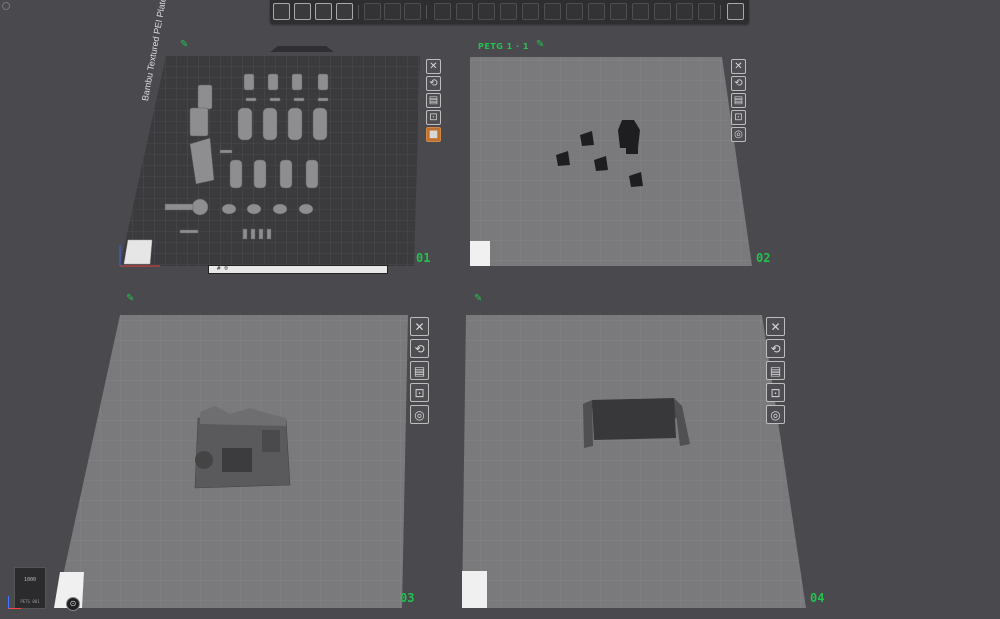 This screenshot has width=1000, height=619. I want to click on plate-2-name: PETG 1 · 1, so click(503, 46).